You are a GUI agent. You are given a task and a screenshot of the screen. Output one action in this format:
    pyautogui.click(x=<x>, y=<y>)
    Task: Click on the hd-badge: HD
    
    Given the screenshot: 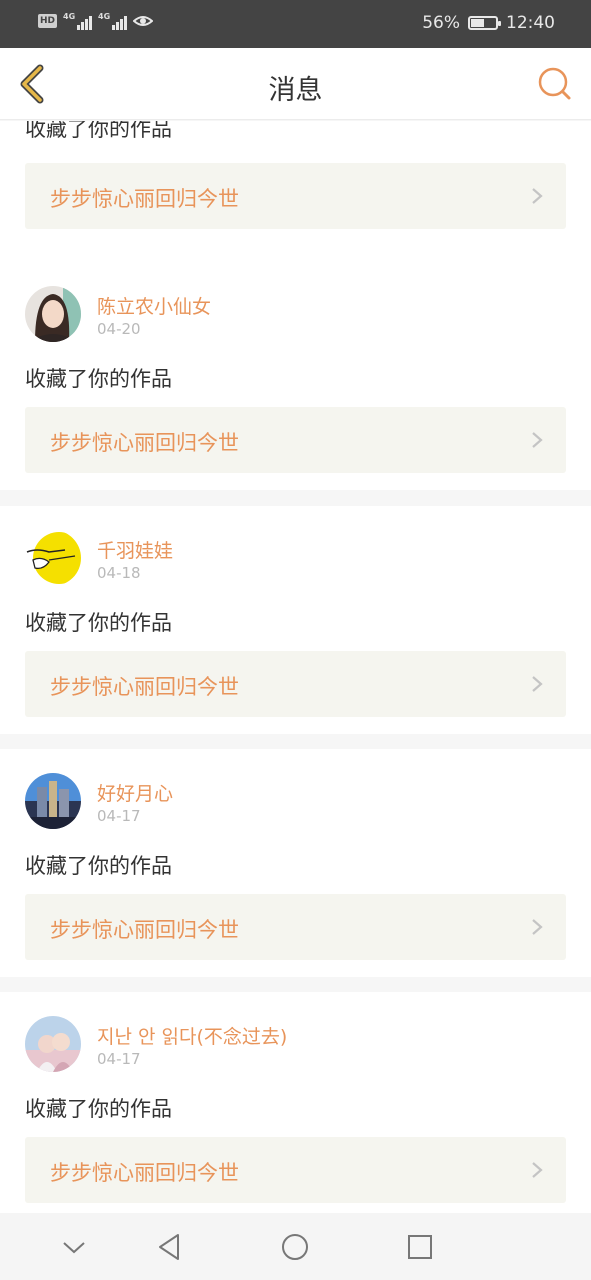 What is the action you would take?
    pyautogui.click(x=48, y=21)
    